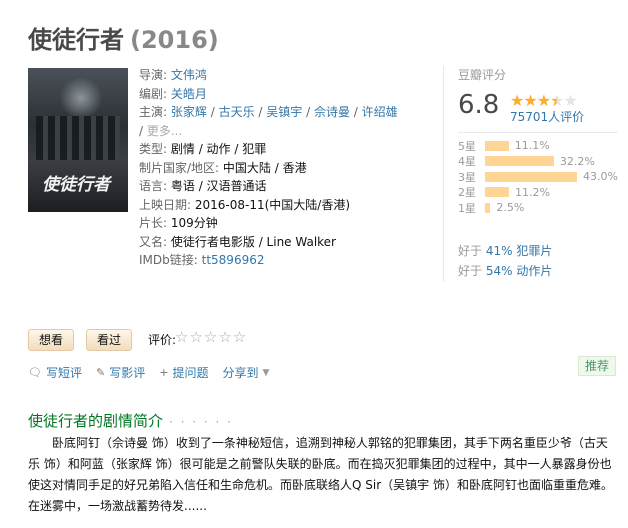  What do you see at coordinates (479, 105) in the screenshot?
I see `rating-score: 6.8` at bounding box center [479, 105].